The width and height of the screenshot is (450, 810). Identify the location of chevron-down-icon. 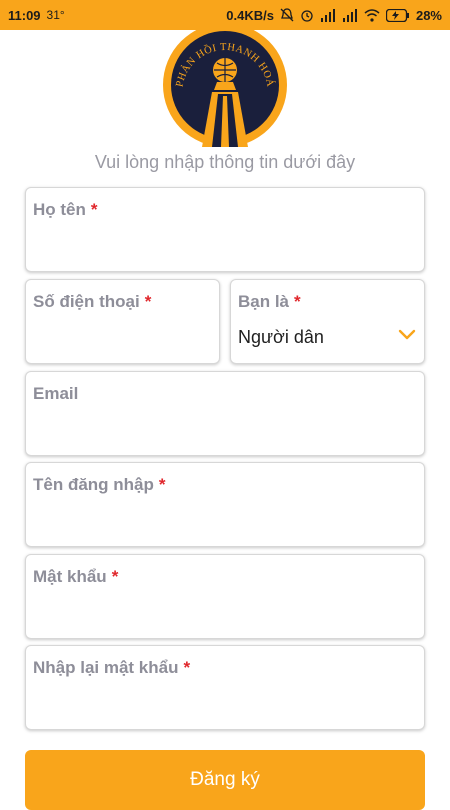
(407, 334).